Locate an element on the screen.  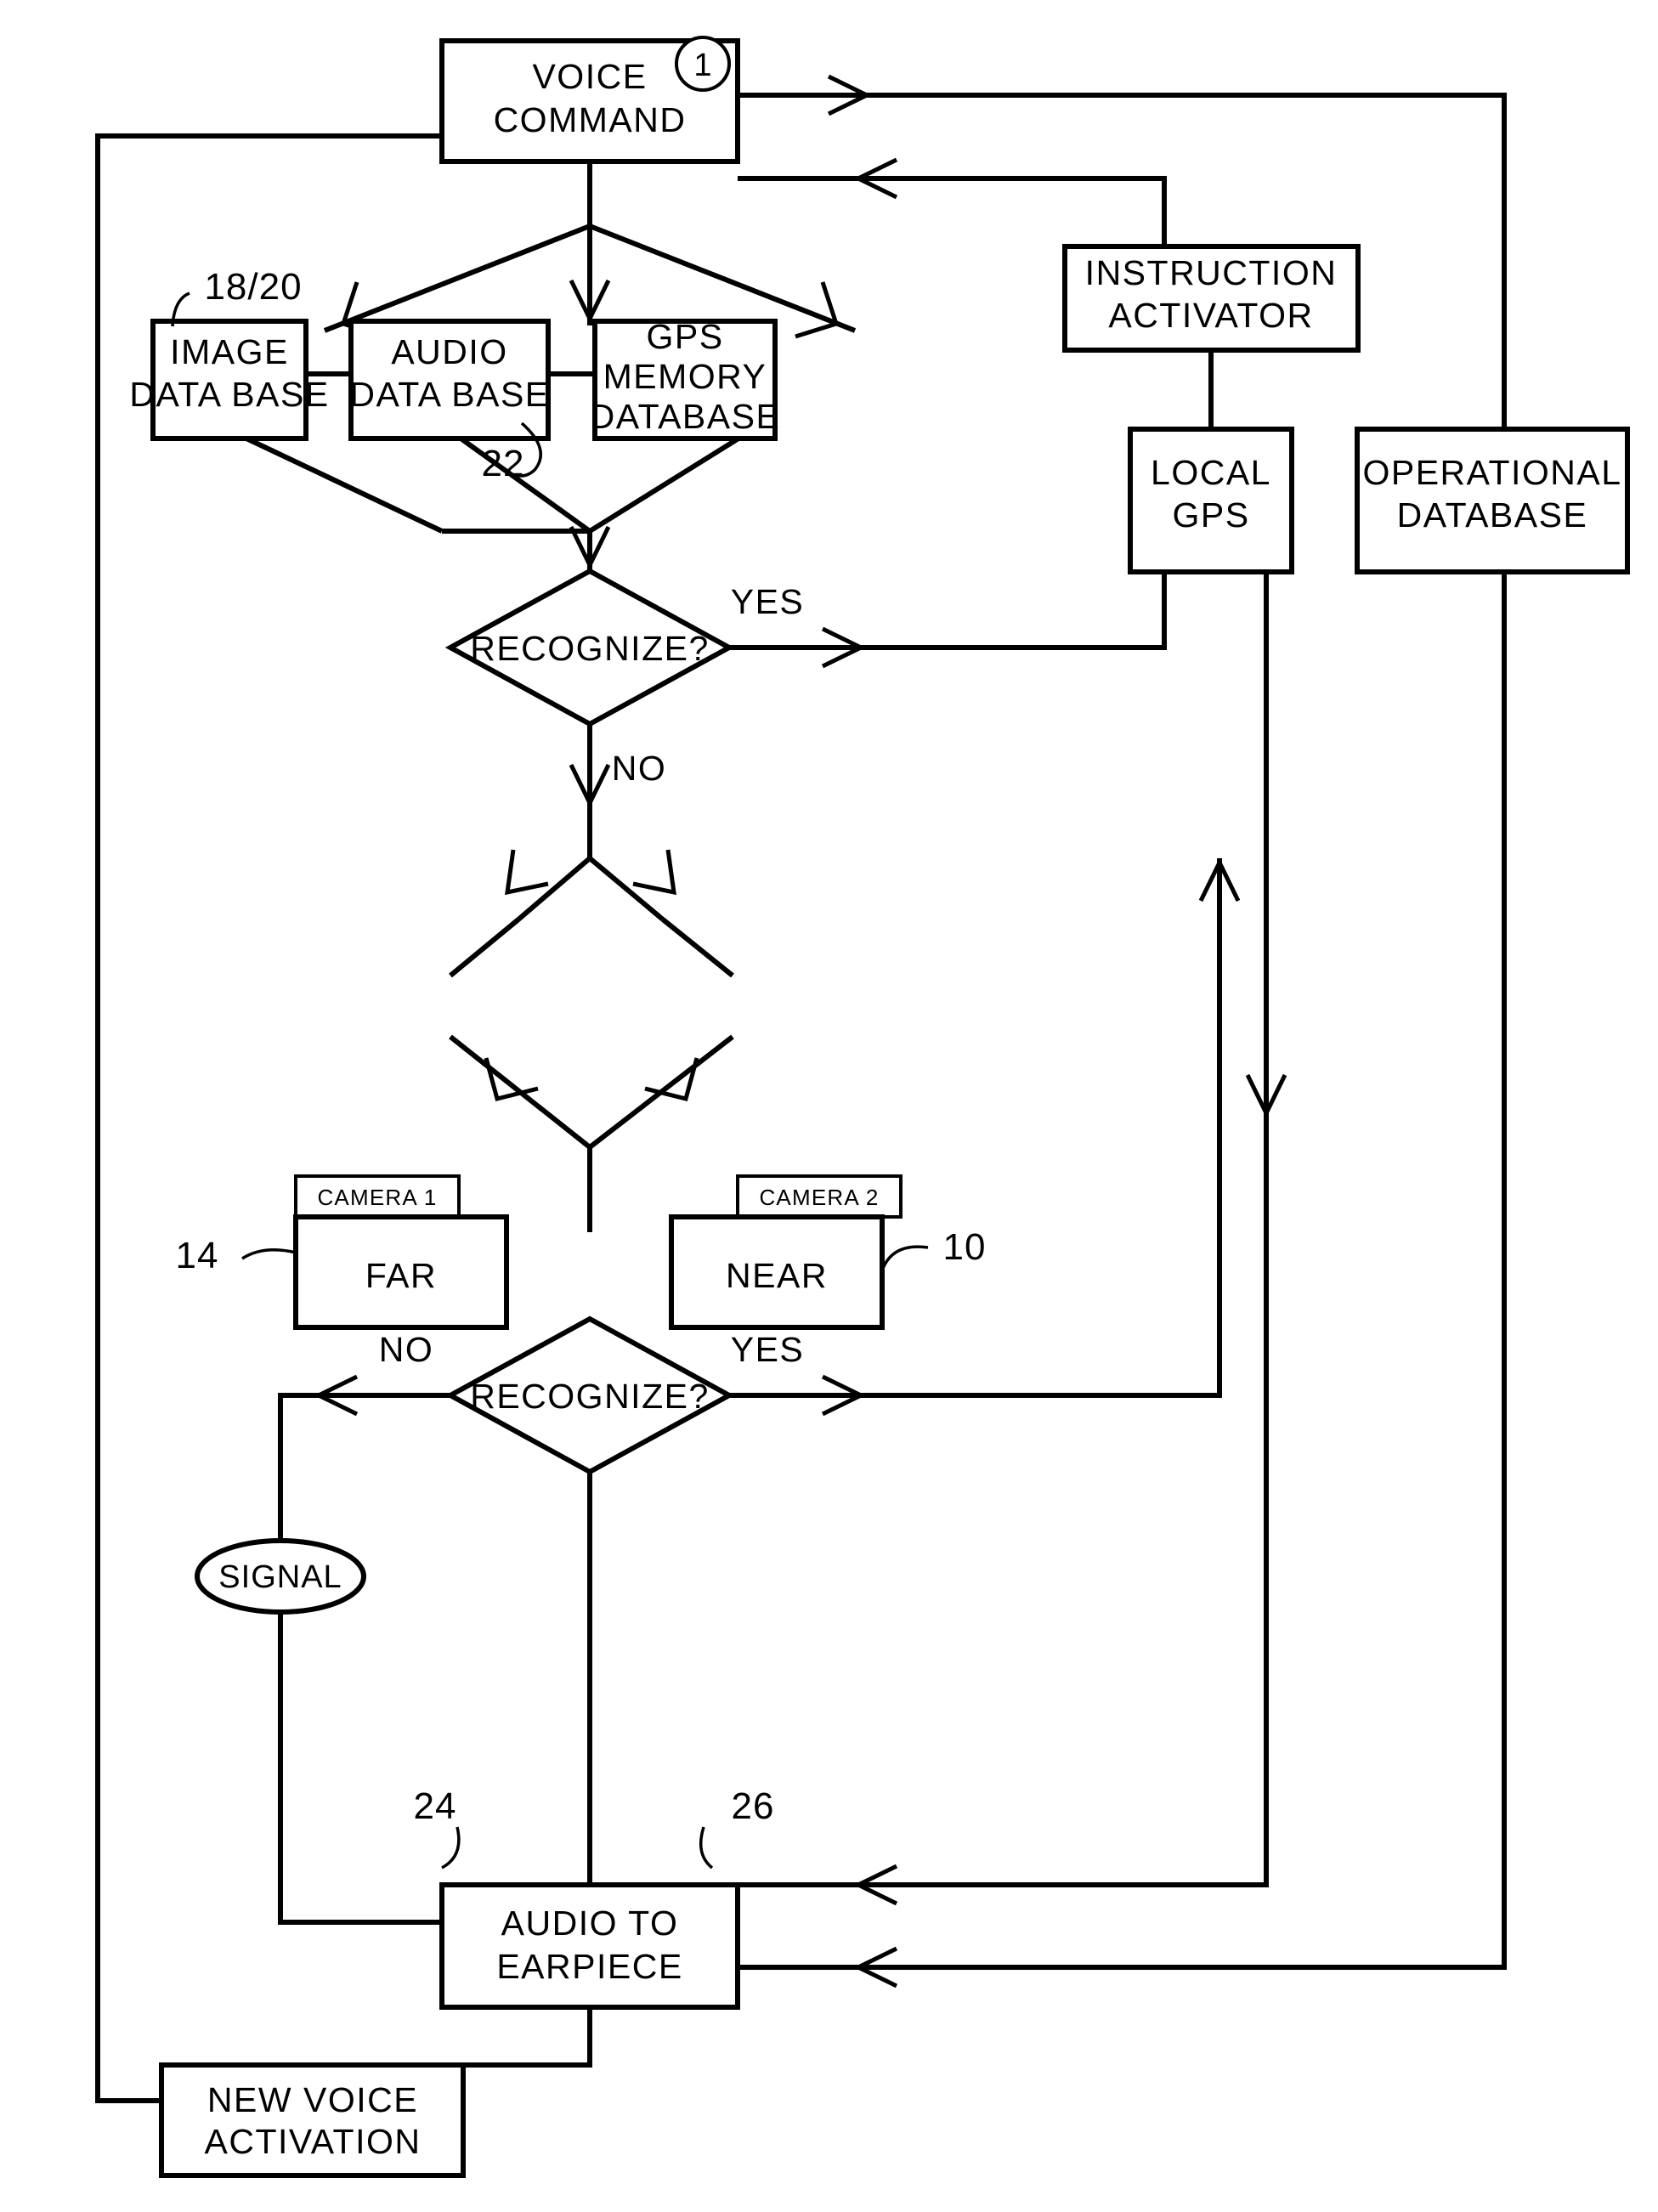
audio-db-label-1: AUDIO is located at coordinates (449, 351).